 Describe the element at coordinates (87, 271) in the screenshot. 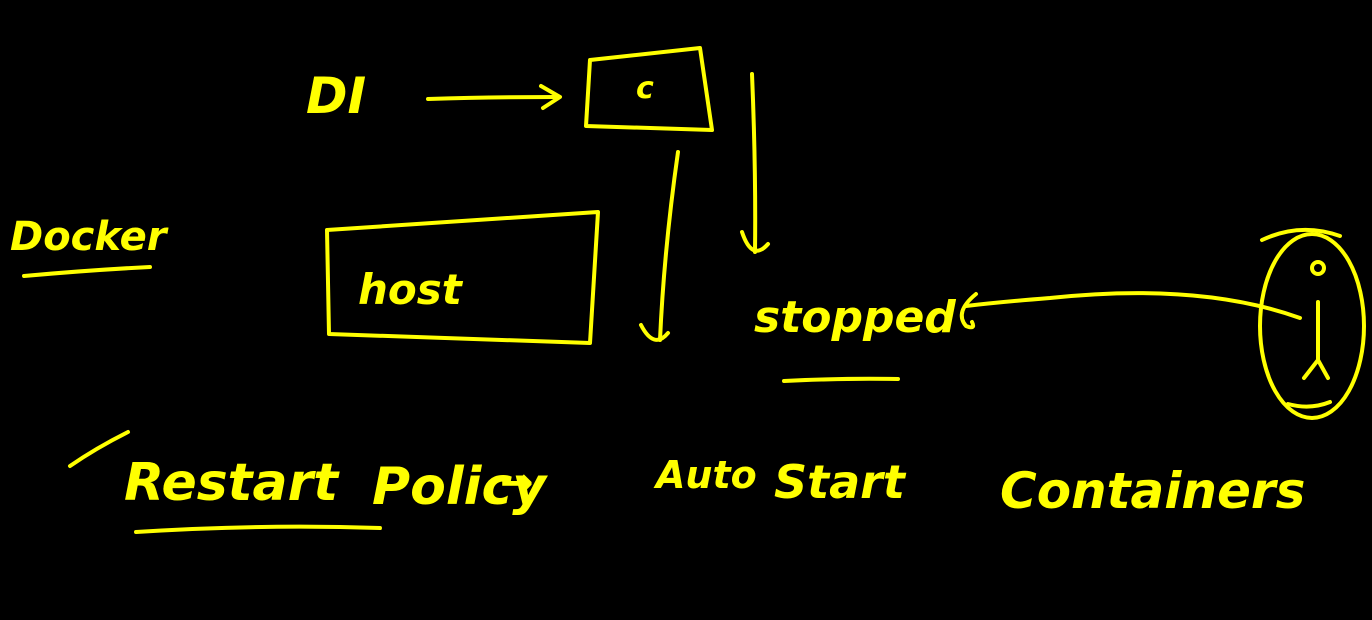

I see `docker-underline` at that location.